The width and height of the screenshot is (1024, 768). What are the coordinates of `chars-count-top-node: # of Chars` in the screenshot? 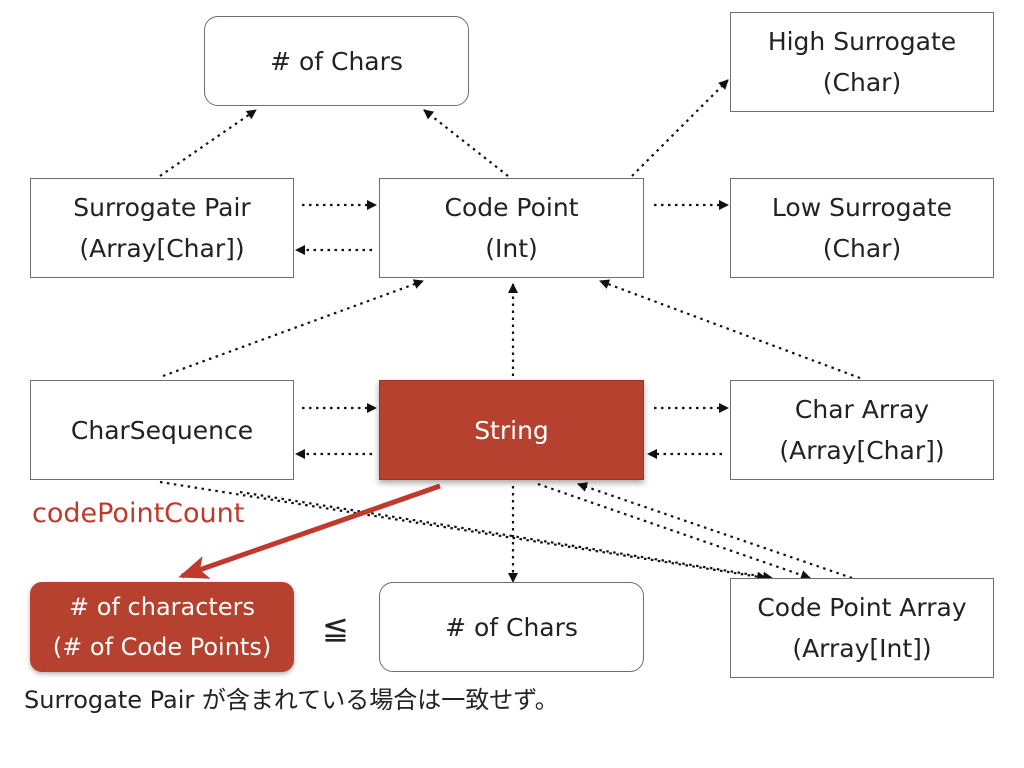 It's located at (336, 61).